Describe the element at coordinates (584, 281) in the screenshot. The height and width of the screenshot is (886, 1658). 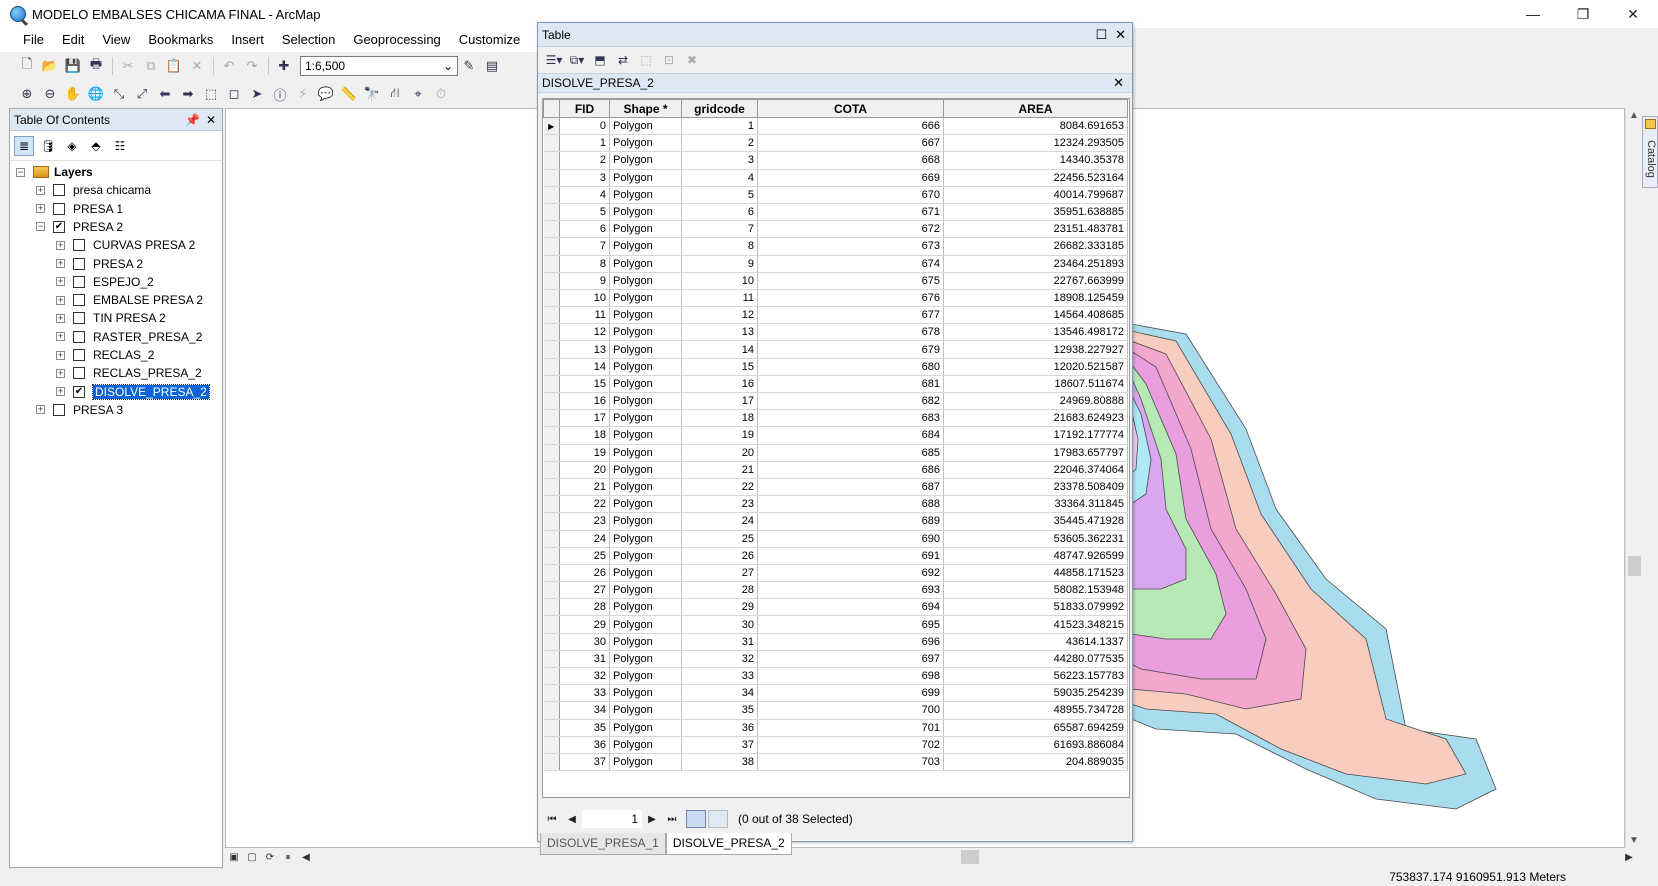
I see `table-cell: 9` at that location.